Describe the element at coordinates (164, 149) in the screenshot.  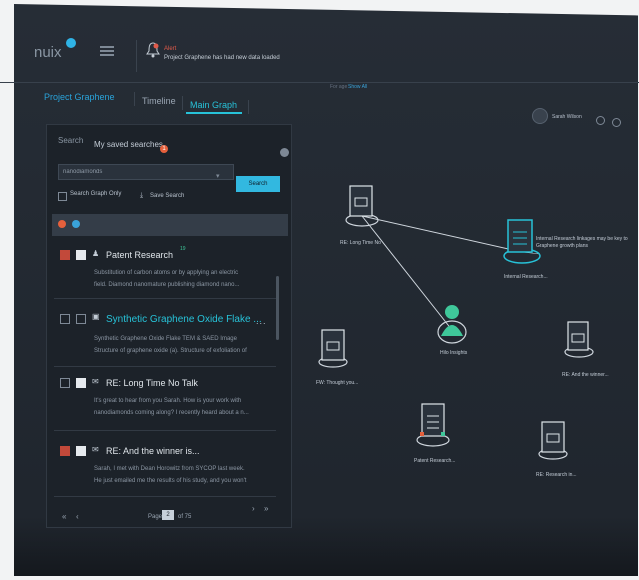
I see `saved-searches-badge: 1` at that location.